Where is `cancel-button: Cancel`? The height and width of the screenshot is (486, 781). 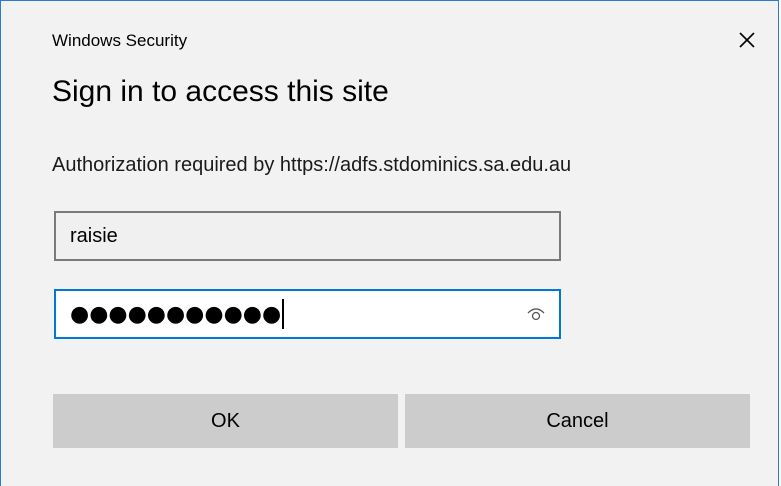 cancel-button: Cancel is located at coordinates (577, 421).